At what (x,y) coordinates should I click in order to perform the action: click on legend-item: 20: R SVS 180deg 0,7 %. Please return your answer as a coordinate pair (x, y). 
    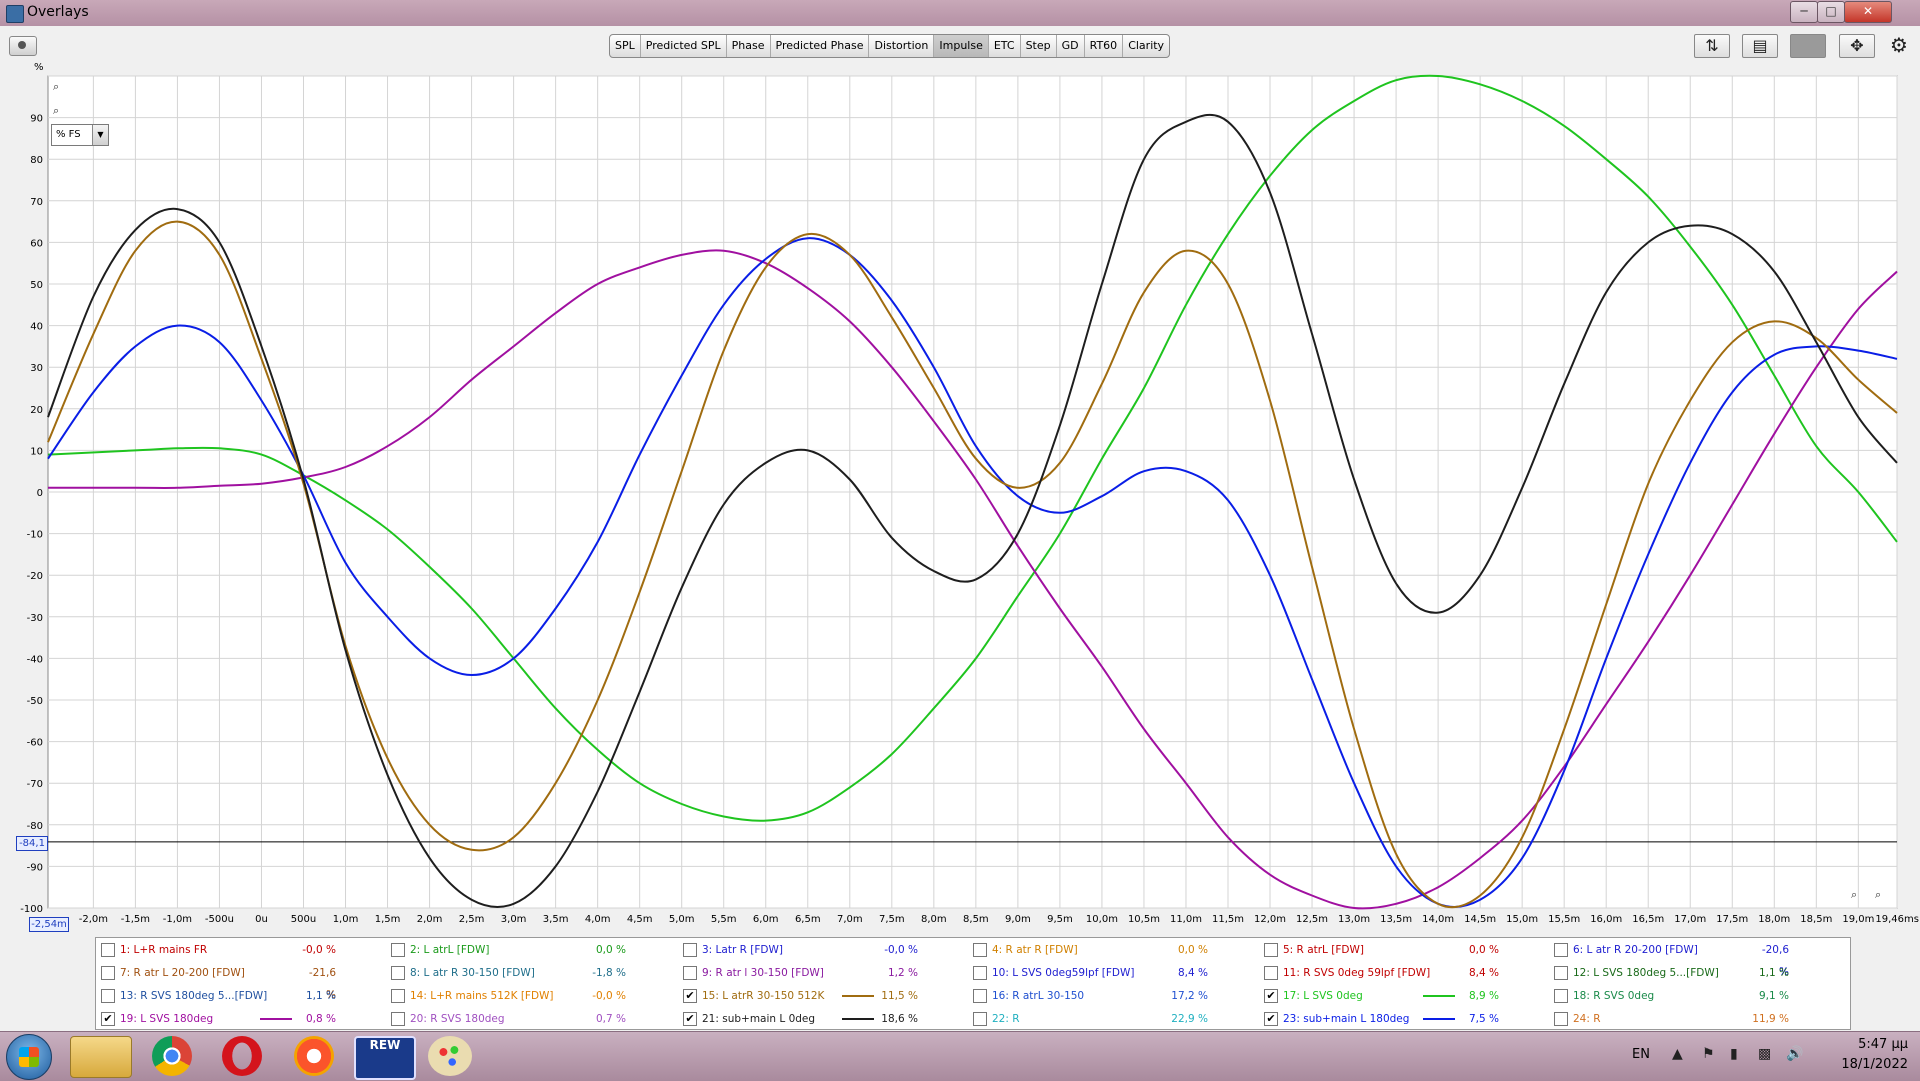
    Looking at the image, I should click on (534, 1019).